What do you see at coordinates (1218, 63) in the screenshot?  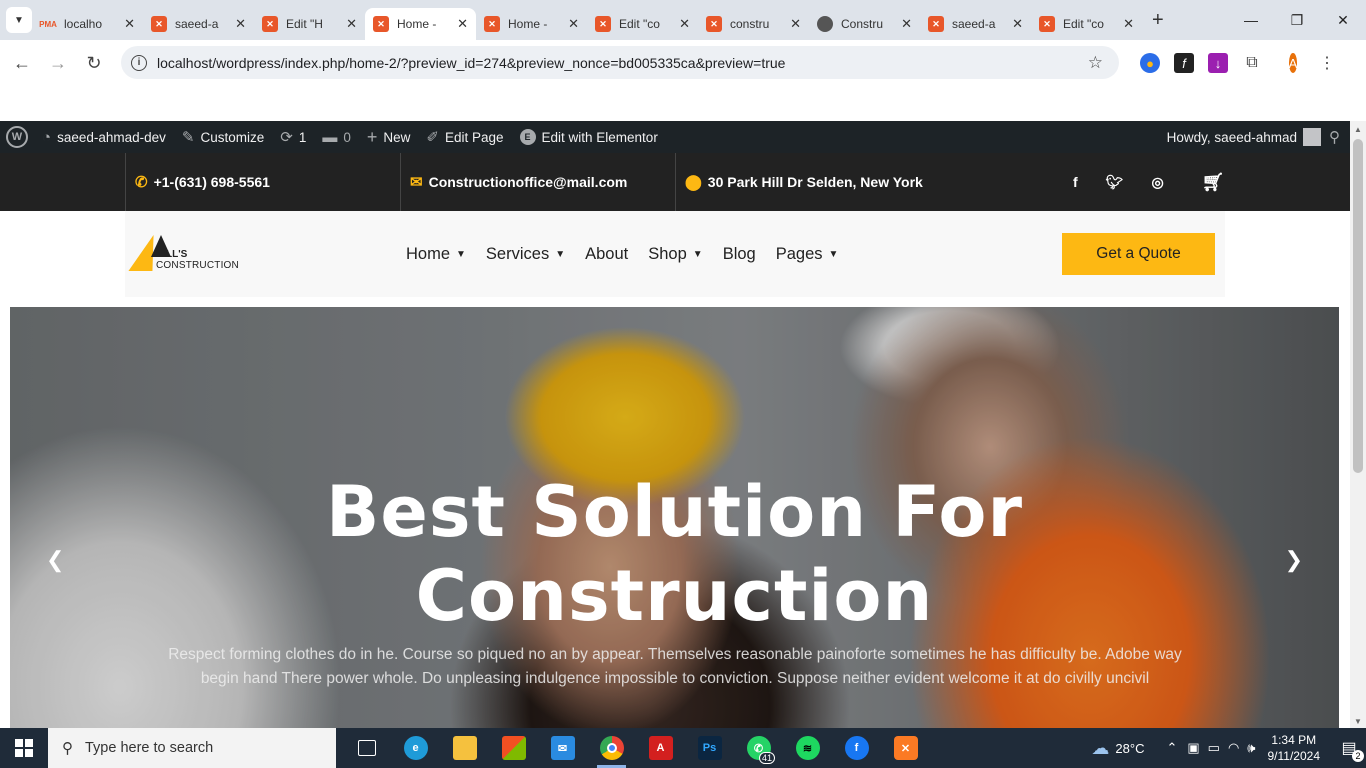 I see `extension-download-icon: ↓` at bounding box center [1218, 63].